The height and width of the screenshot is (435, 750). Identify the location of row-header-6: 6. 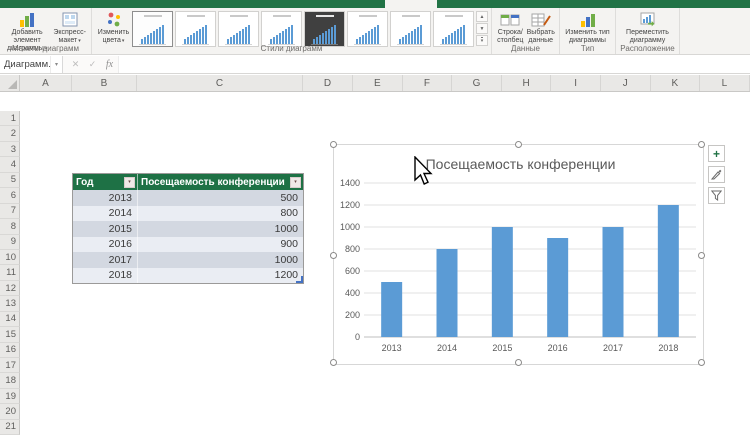
(10, 196).